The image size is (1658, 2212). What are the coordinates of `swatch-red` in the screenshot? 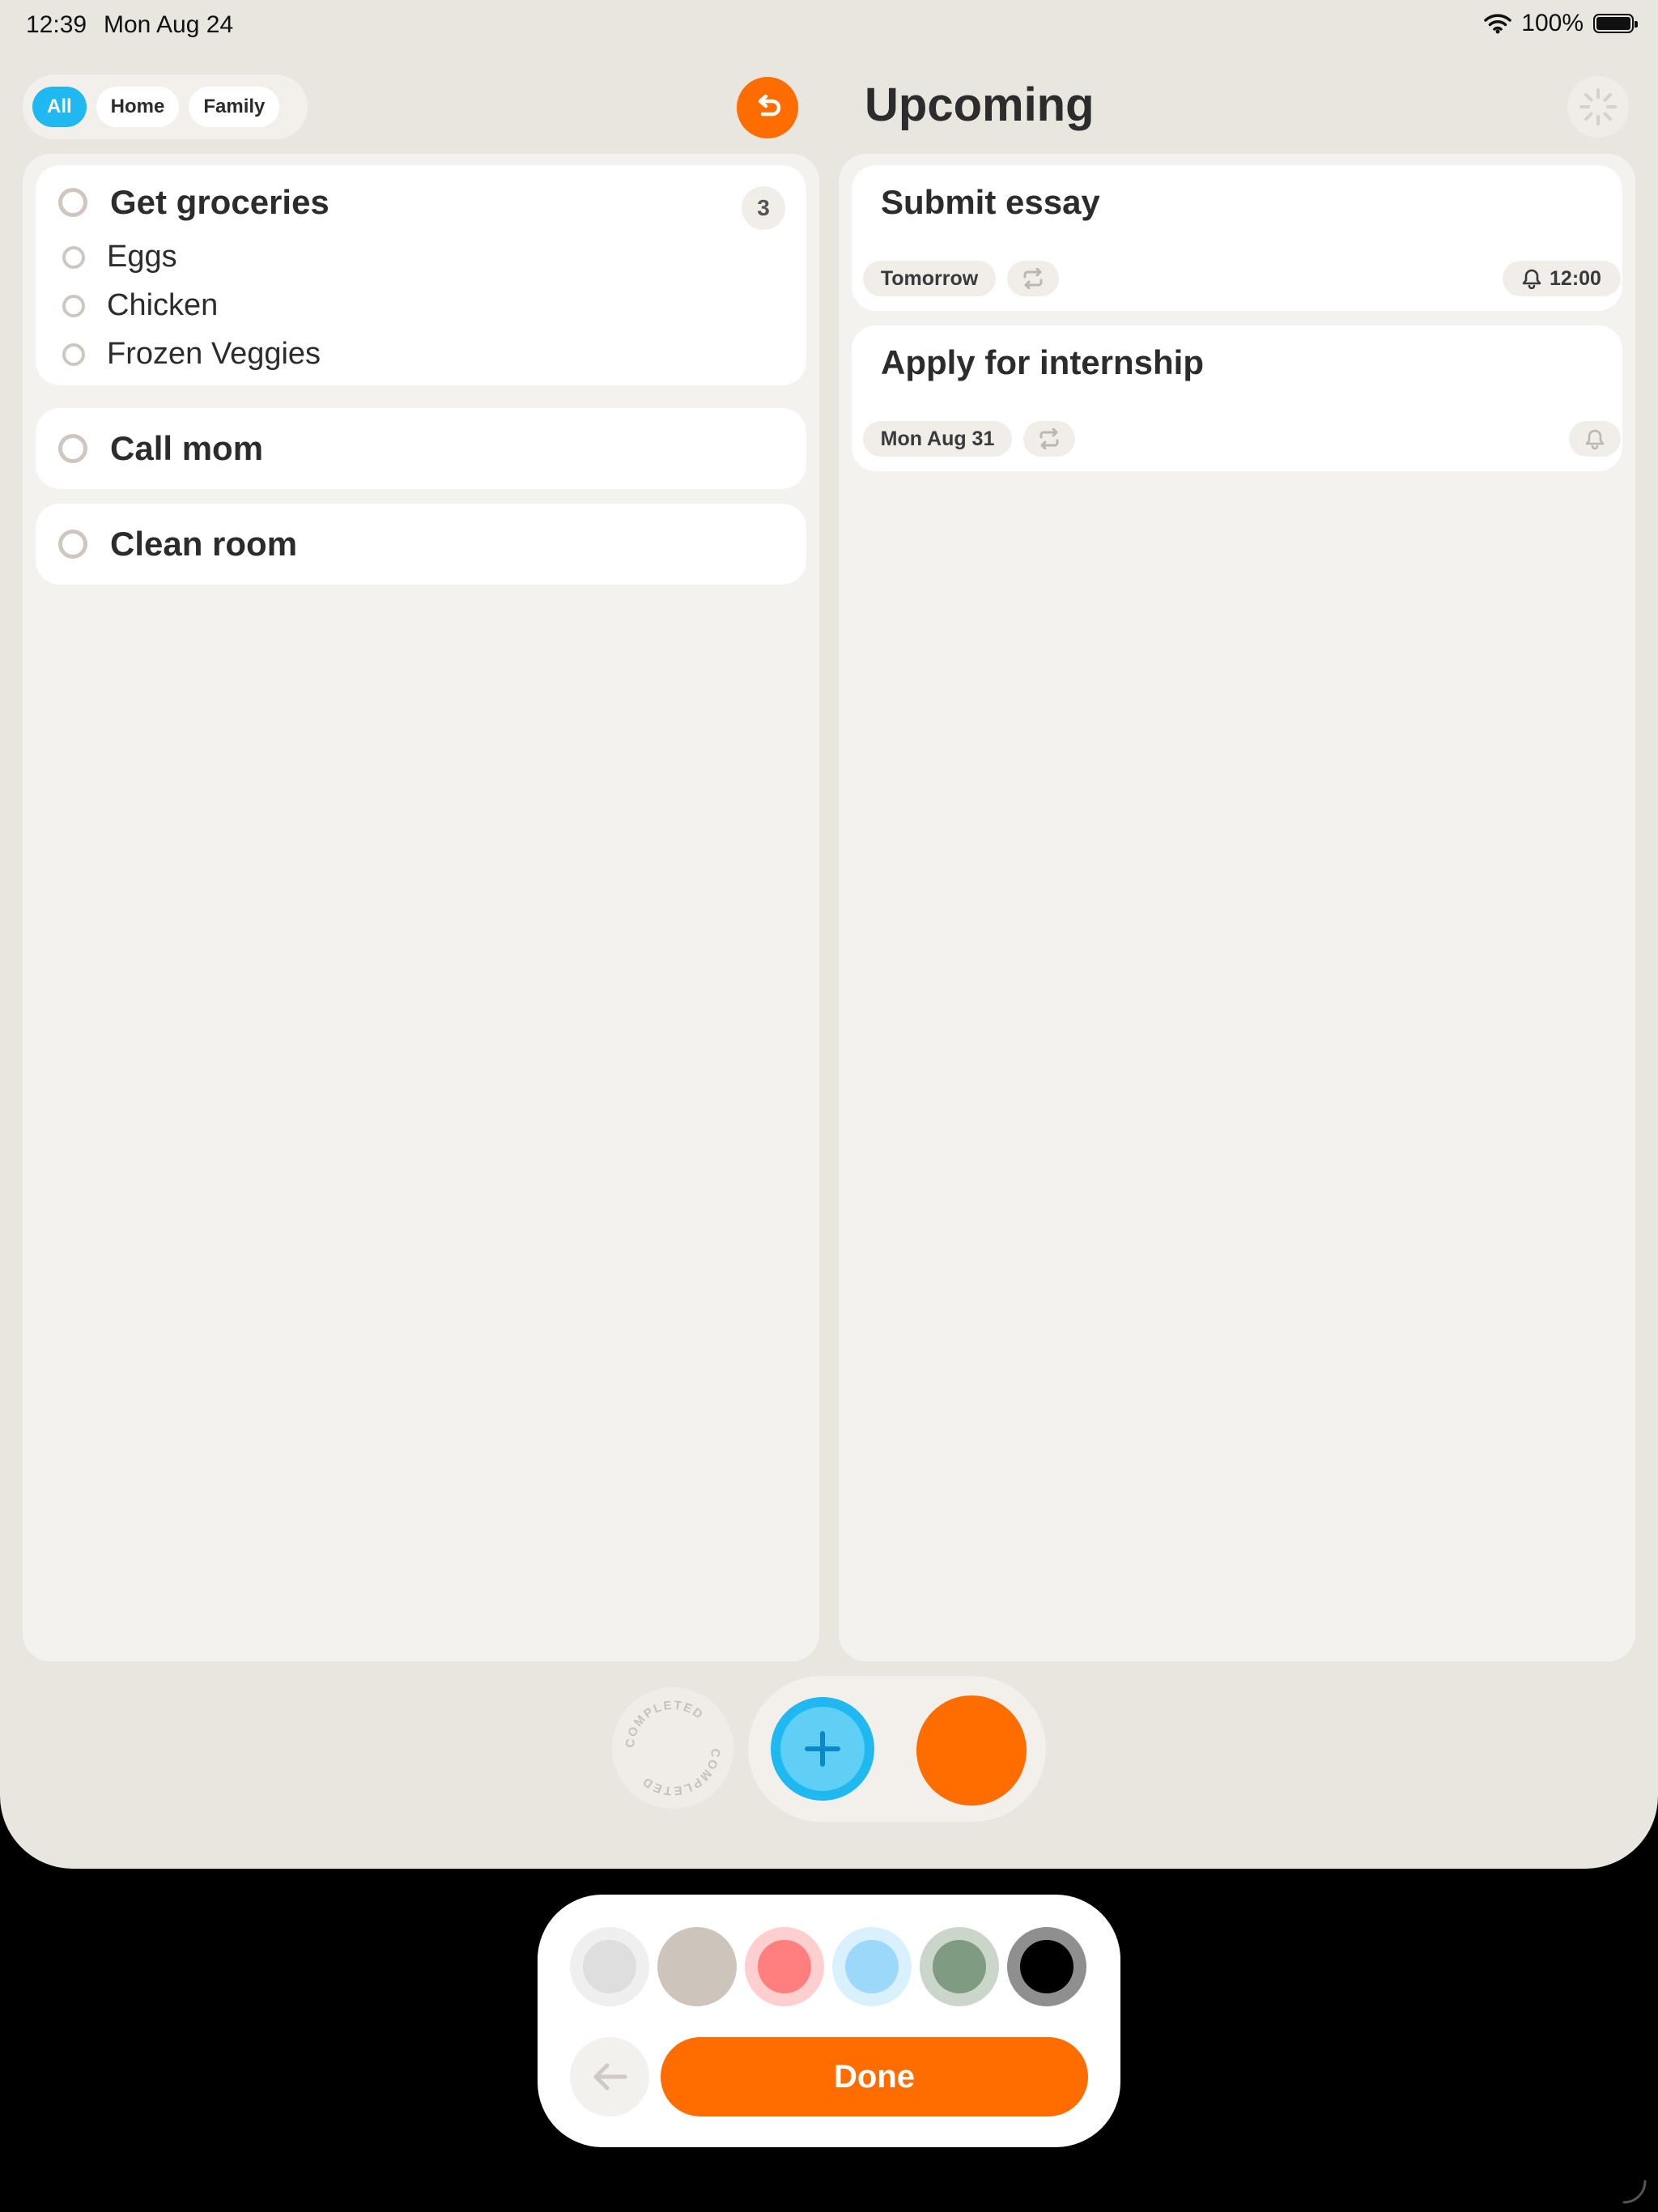 It's located at (784, 1966).